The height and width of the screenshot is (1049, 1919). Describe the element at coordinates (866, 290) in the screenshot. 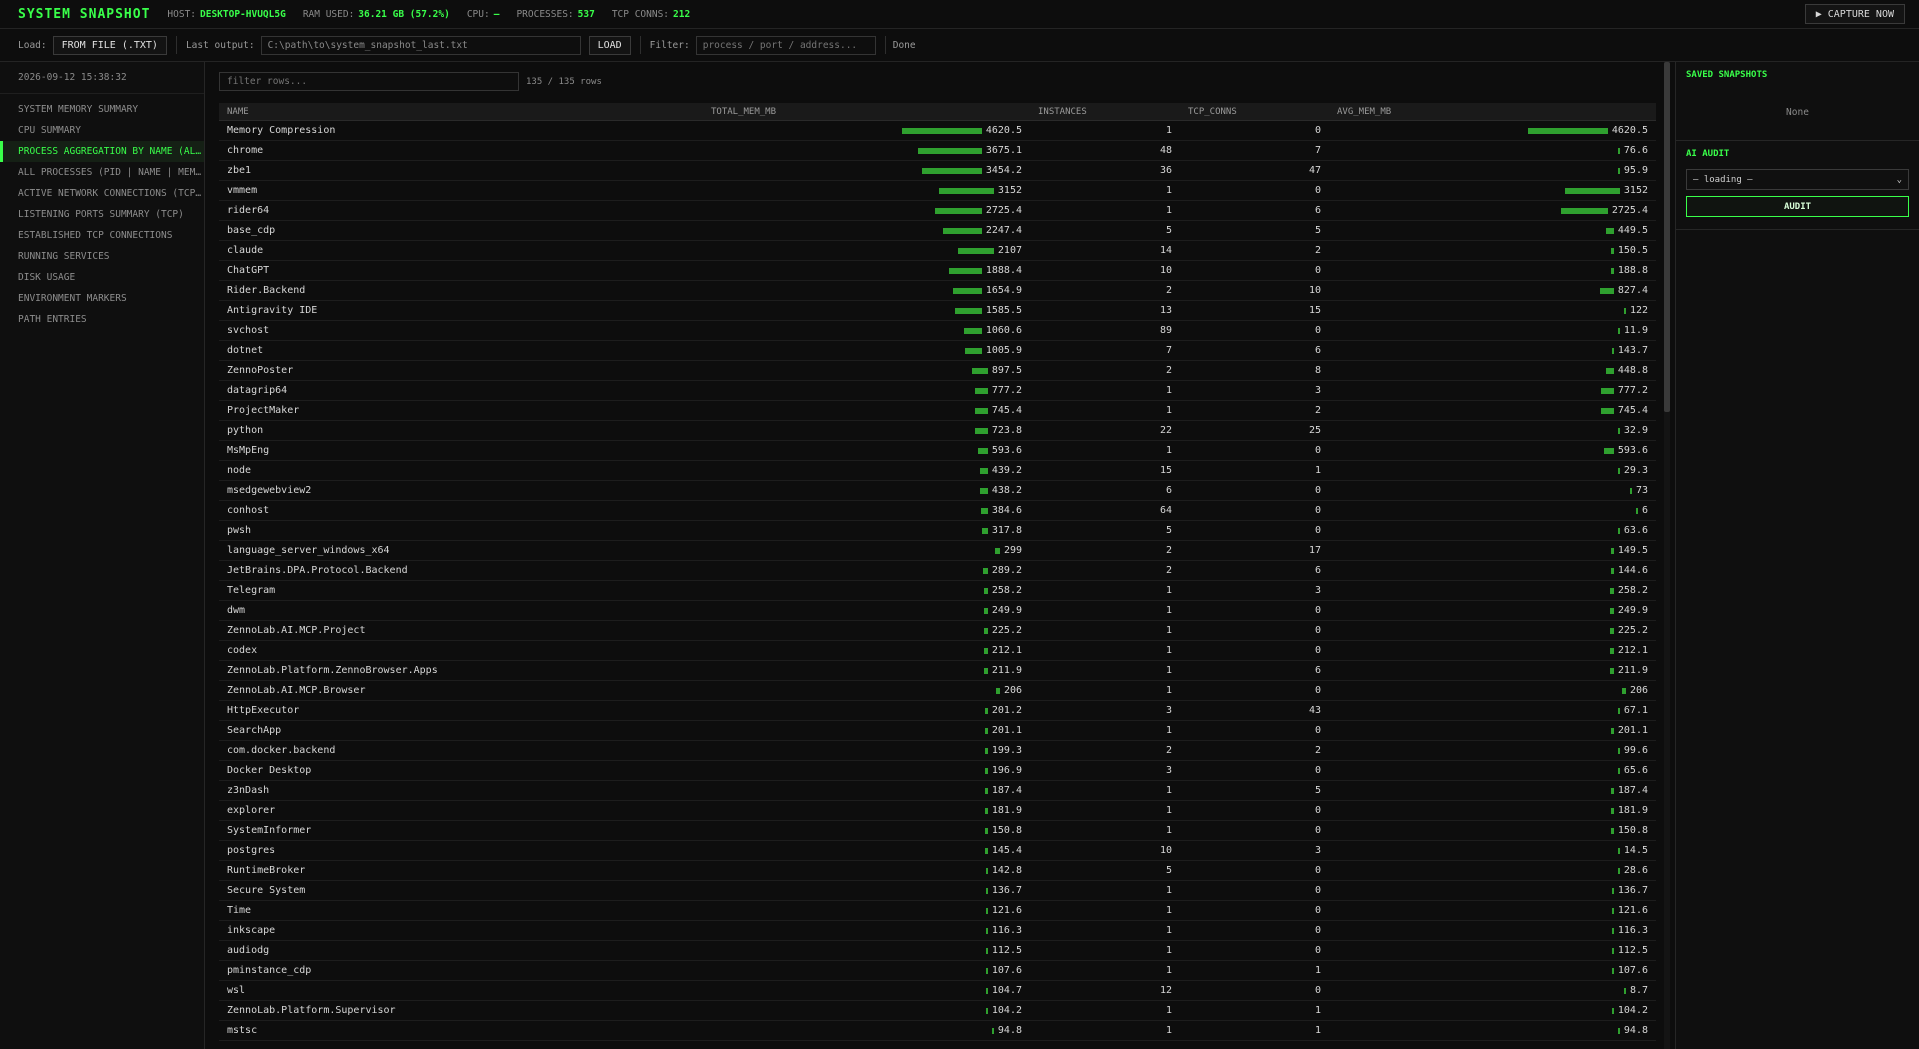

I see `cell-total-mem: 1654.9` at that location.